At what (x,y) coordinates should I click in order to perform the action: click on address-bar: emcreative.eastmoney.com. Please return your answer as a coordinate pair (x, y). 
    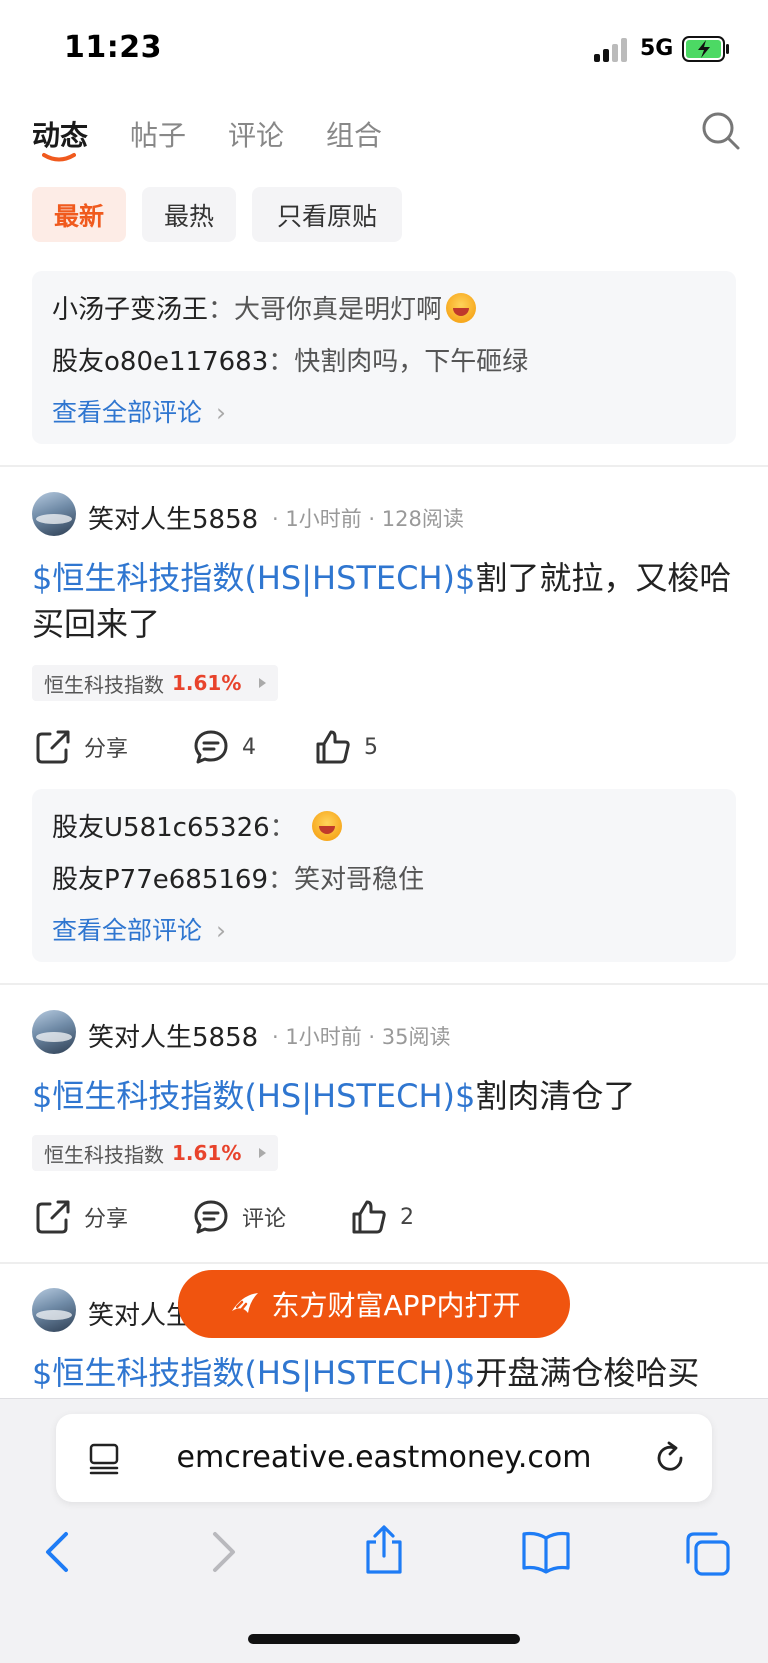
    Looking at the image, I should click on (384, 1458).